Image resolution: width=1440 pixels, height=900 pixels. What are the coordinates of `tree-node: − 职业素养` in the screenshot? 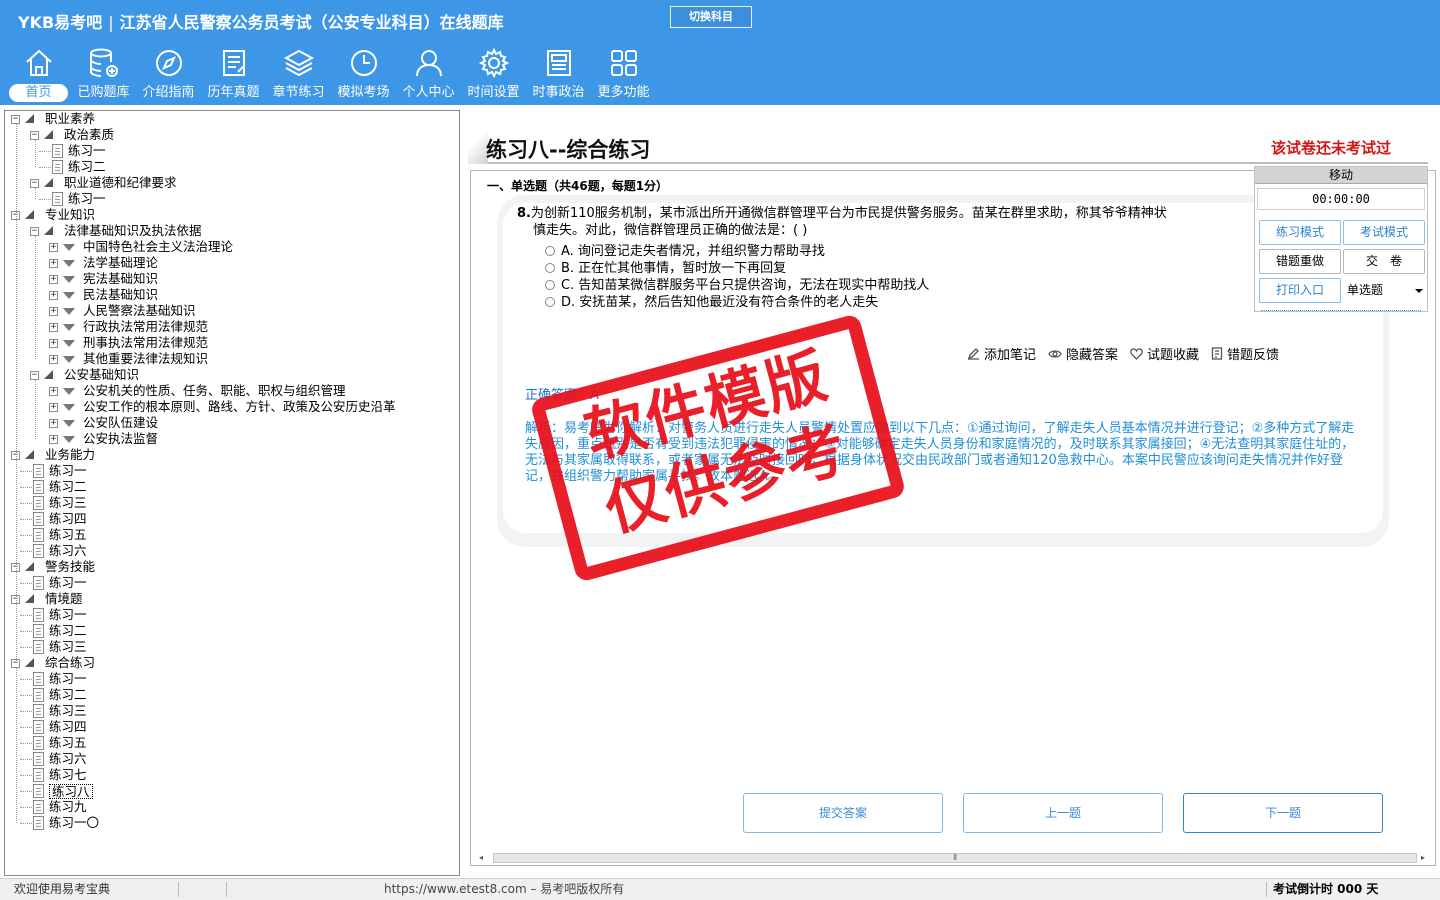 It's located at (232, 119).